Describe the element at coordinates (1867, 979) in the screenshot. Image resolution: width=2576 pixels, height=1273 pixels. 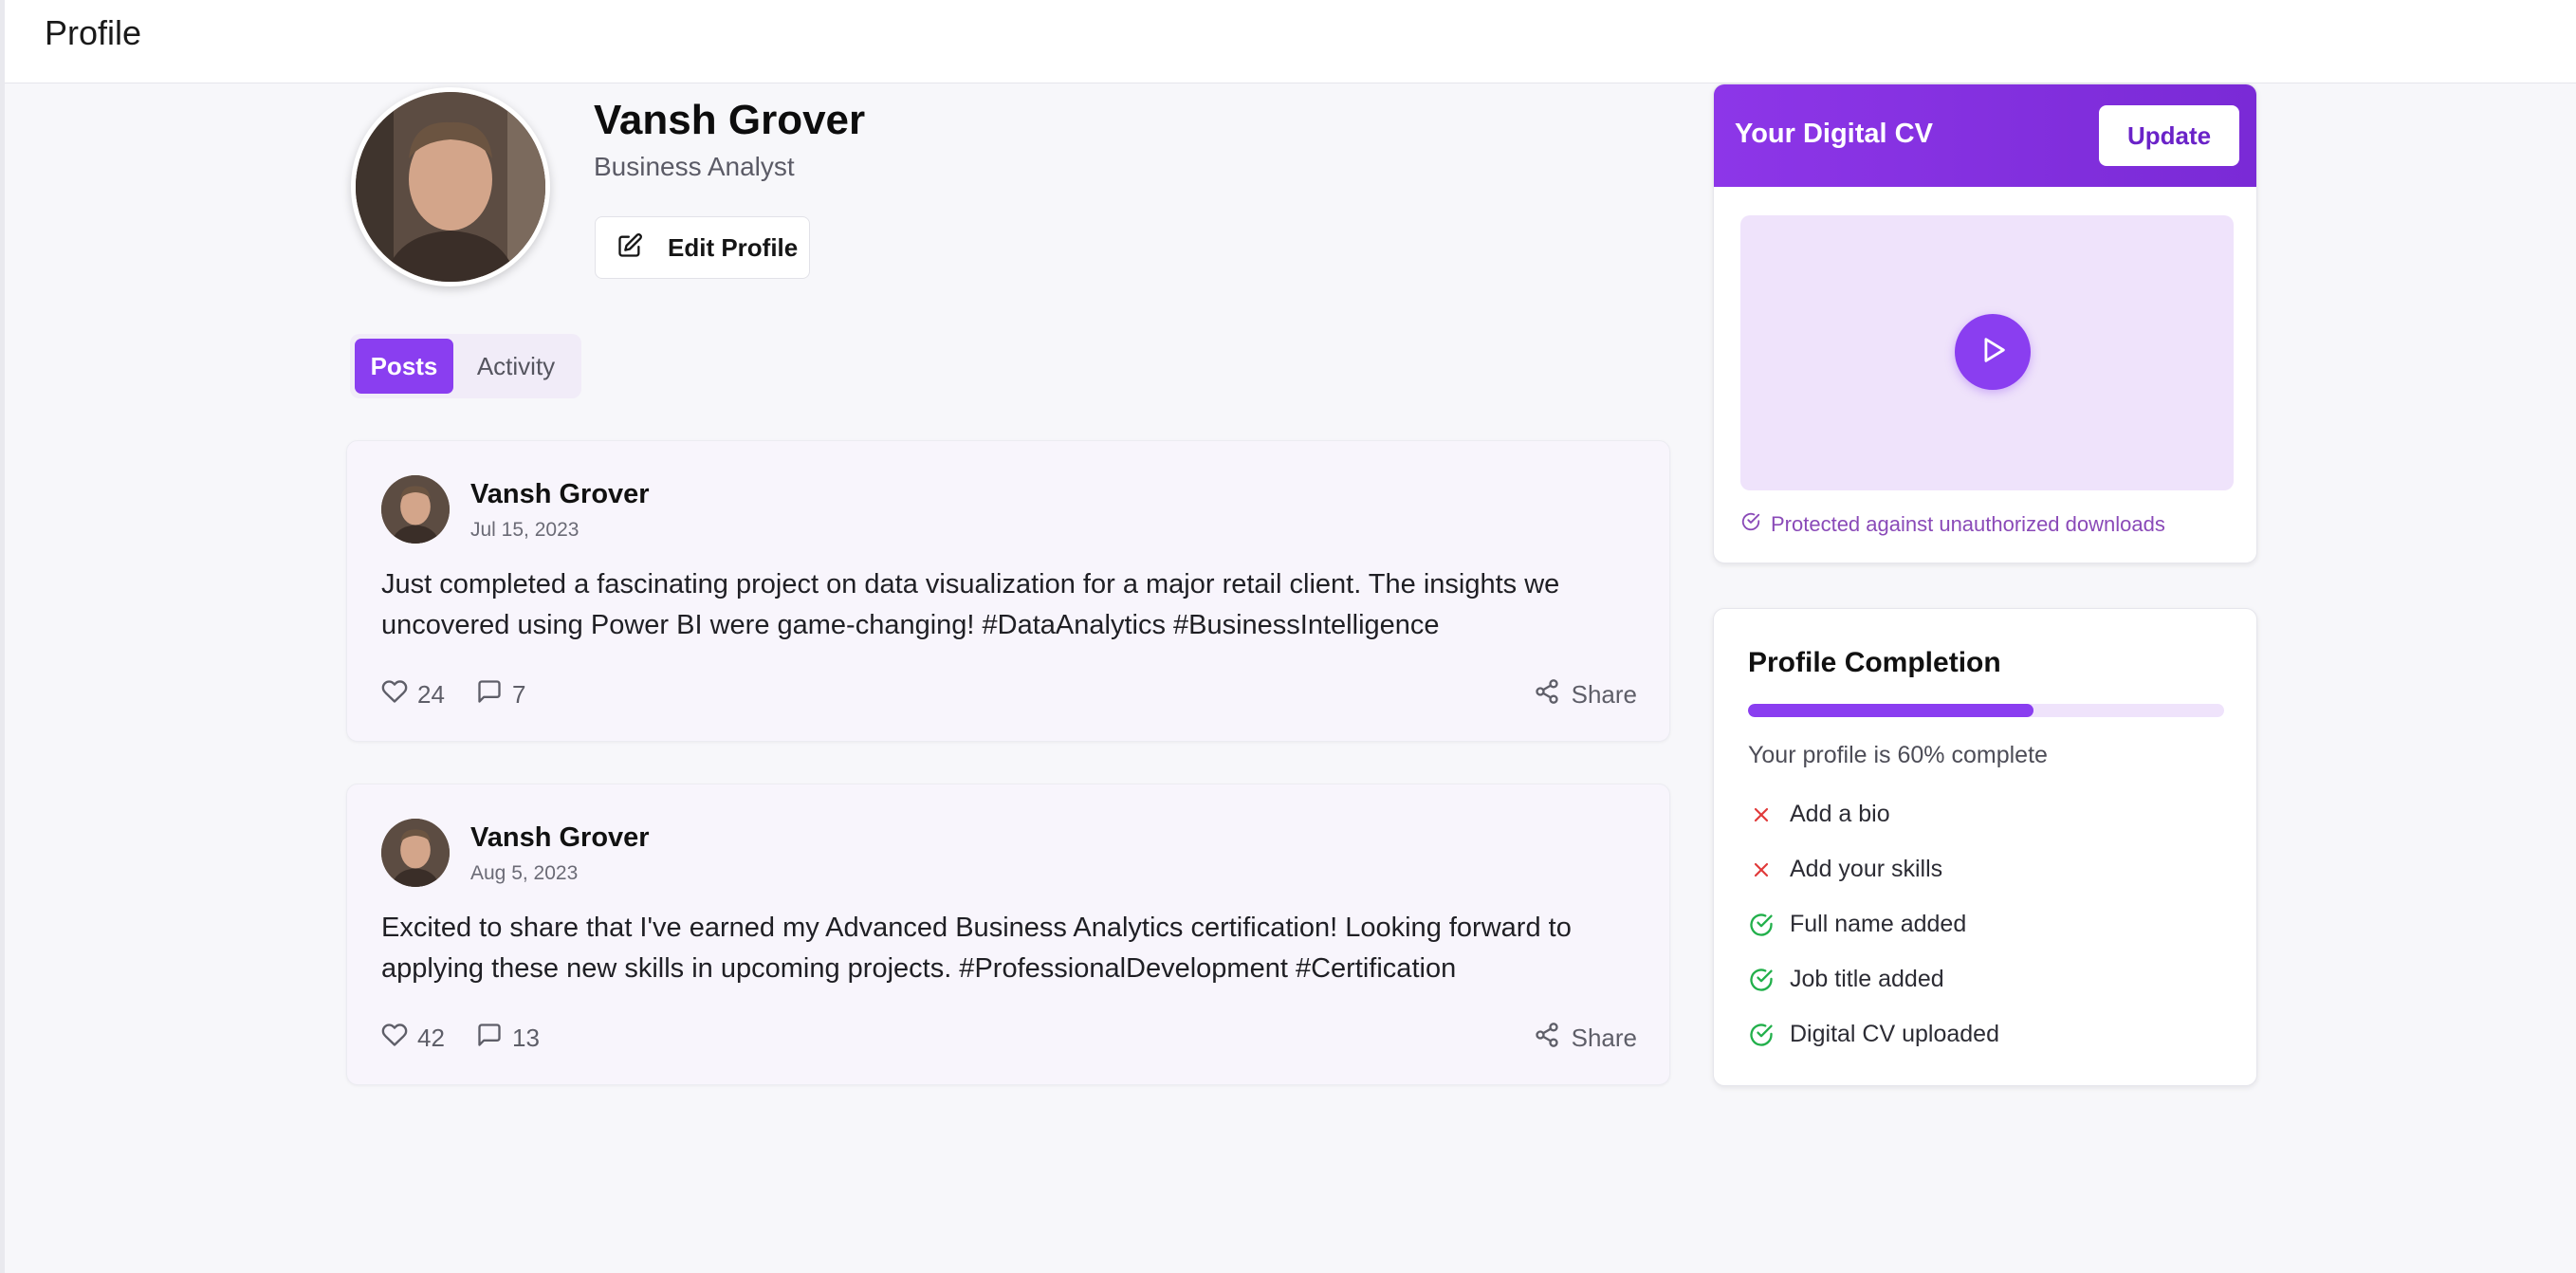
I see `checklist-label: Job title added` at that location.